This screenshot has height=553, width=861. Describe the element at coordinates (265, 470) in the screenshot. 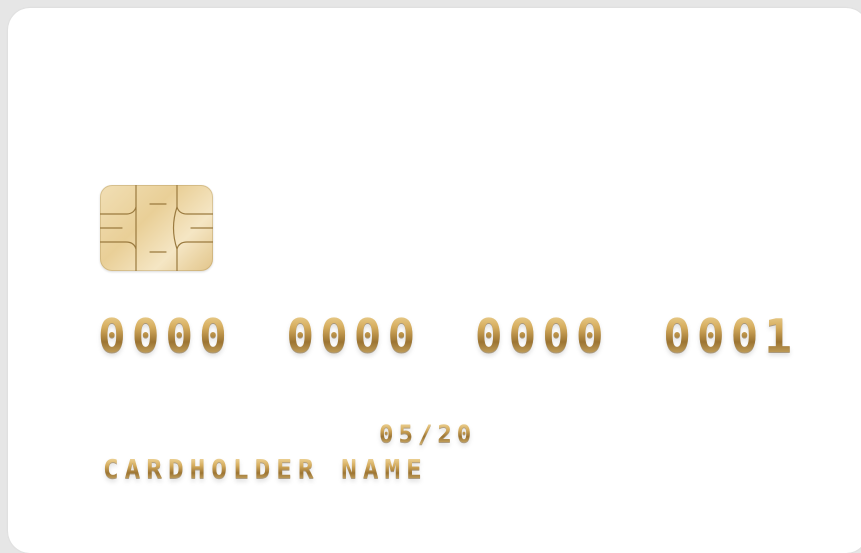

I see `cardholder-name: CARDHOLDER NAME` at that location.